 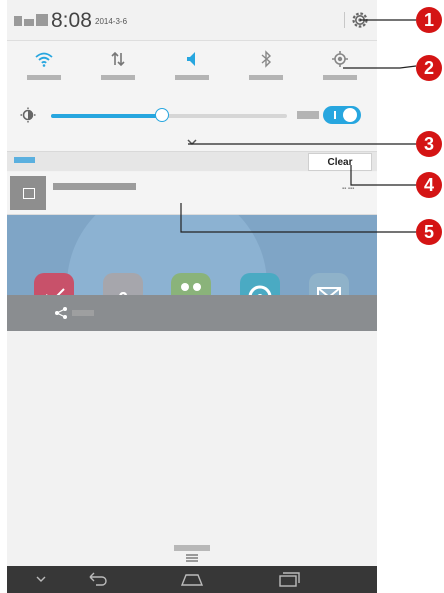 I want to click on callout-2: 2, so click(x=429, y=68).